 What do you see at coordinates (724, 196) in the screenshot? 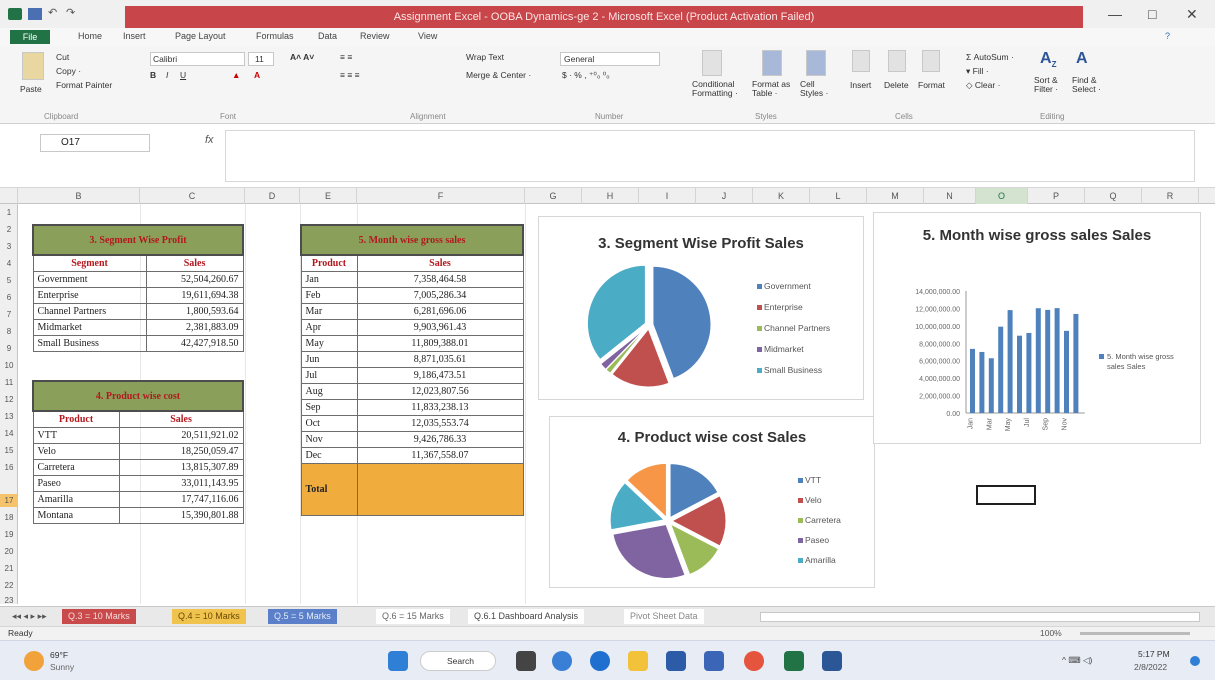
I see `column-header-cell: J` at bounding box center [724, 196].